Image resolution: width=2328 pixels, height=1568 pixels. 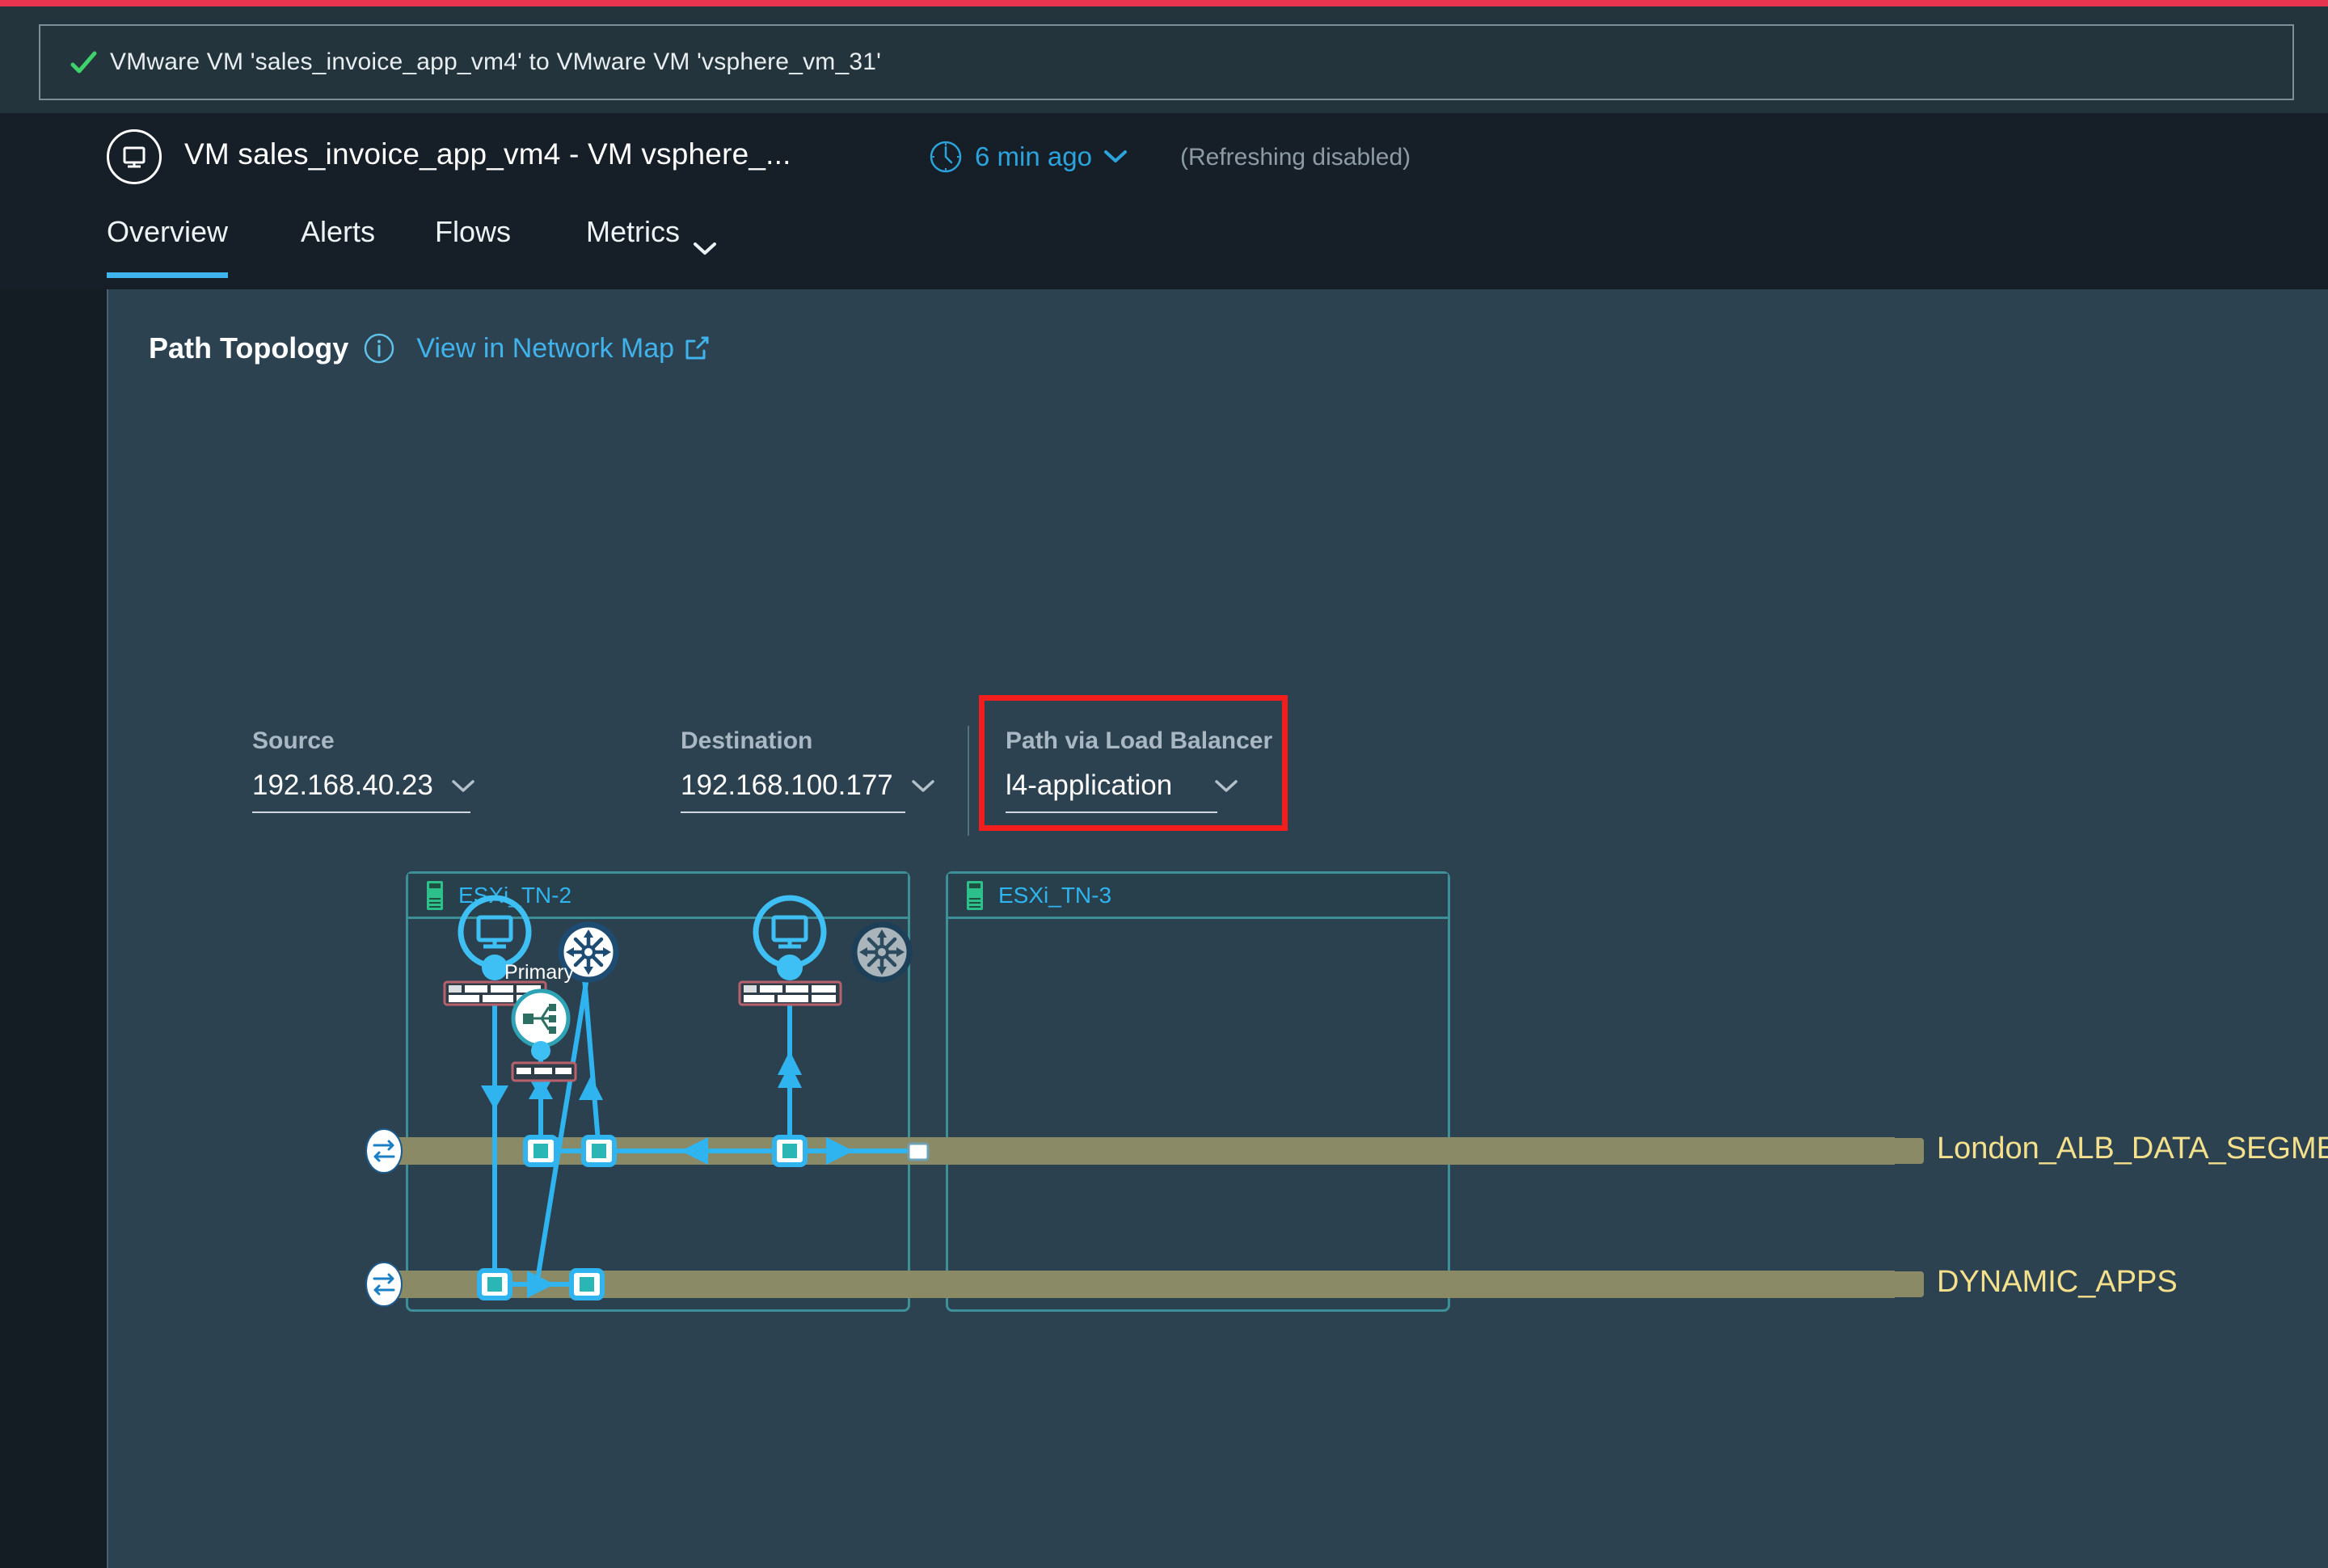 I want to click on tab-active-underline, so click(x=168, y=275).